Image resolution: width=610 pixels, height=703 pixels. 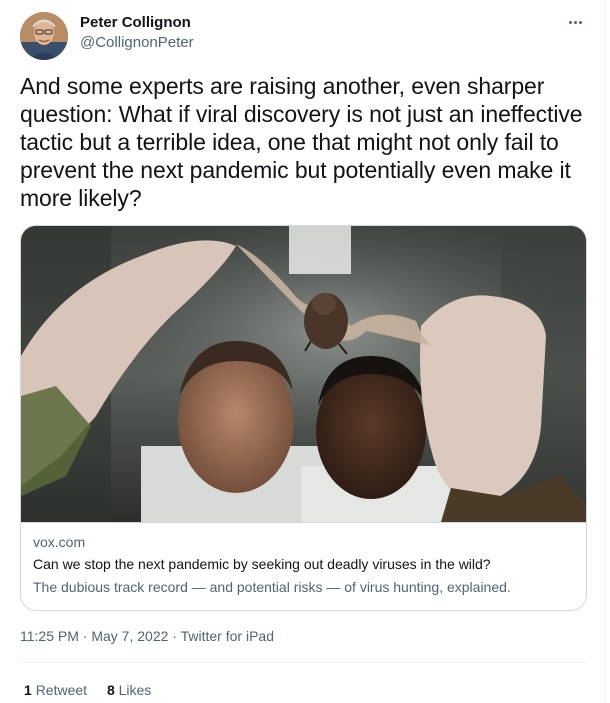 I want to click on card-domain: vox.com, so click(x=59, y=542).